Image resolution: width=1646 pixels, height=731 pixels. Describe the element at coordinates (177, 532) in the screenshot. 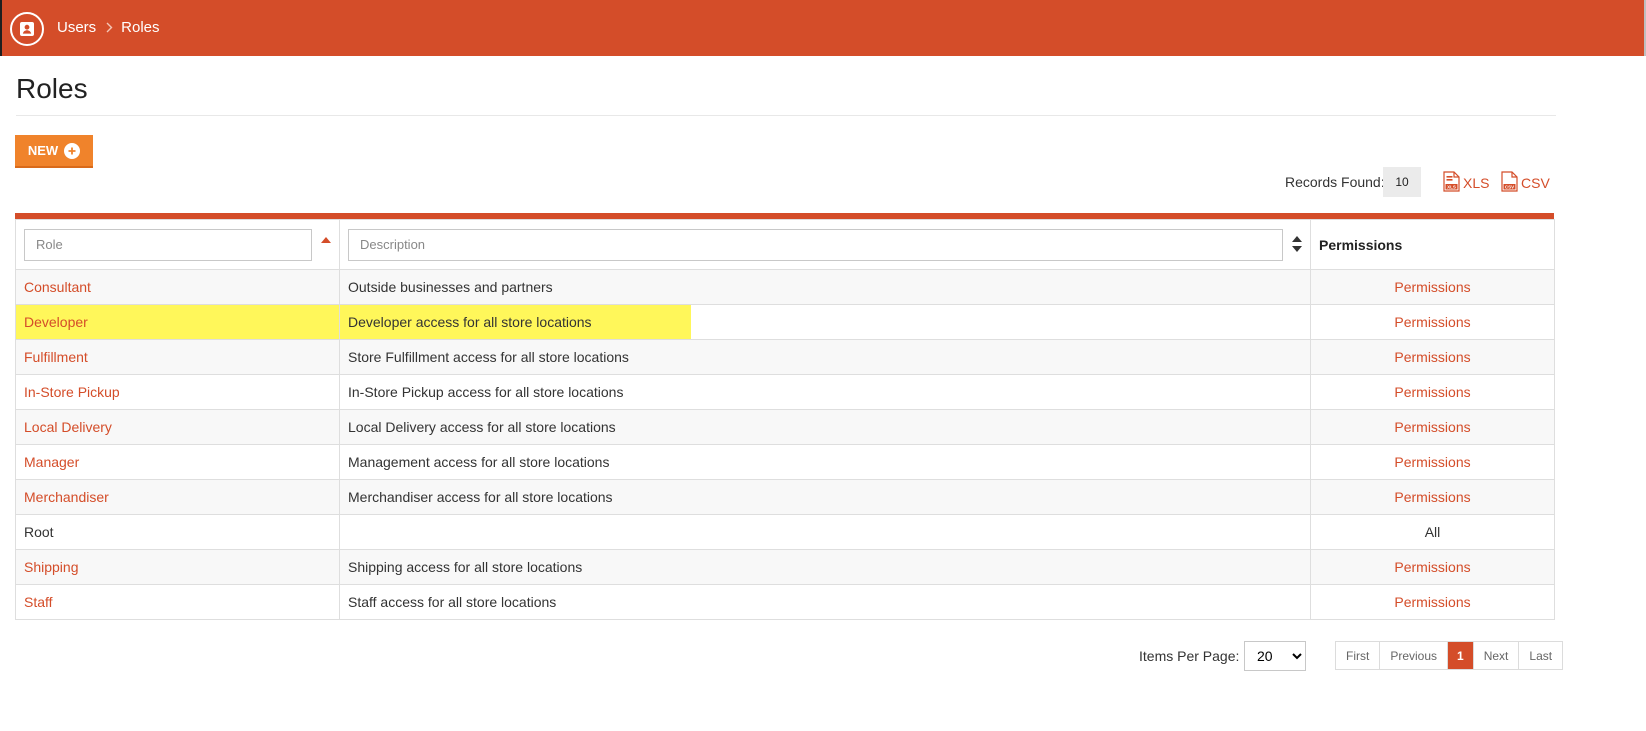

I see `role-cell: Root` at that location.